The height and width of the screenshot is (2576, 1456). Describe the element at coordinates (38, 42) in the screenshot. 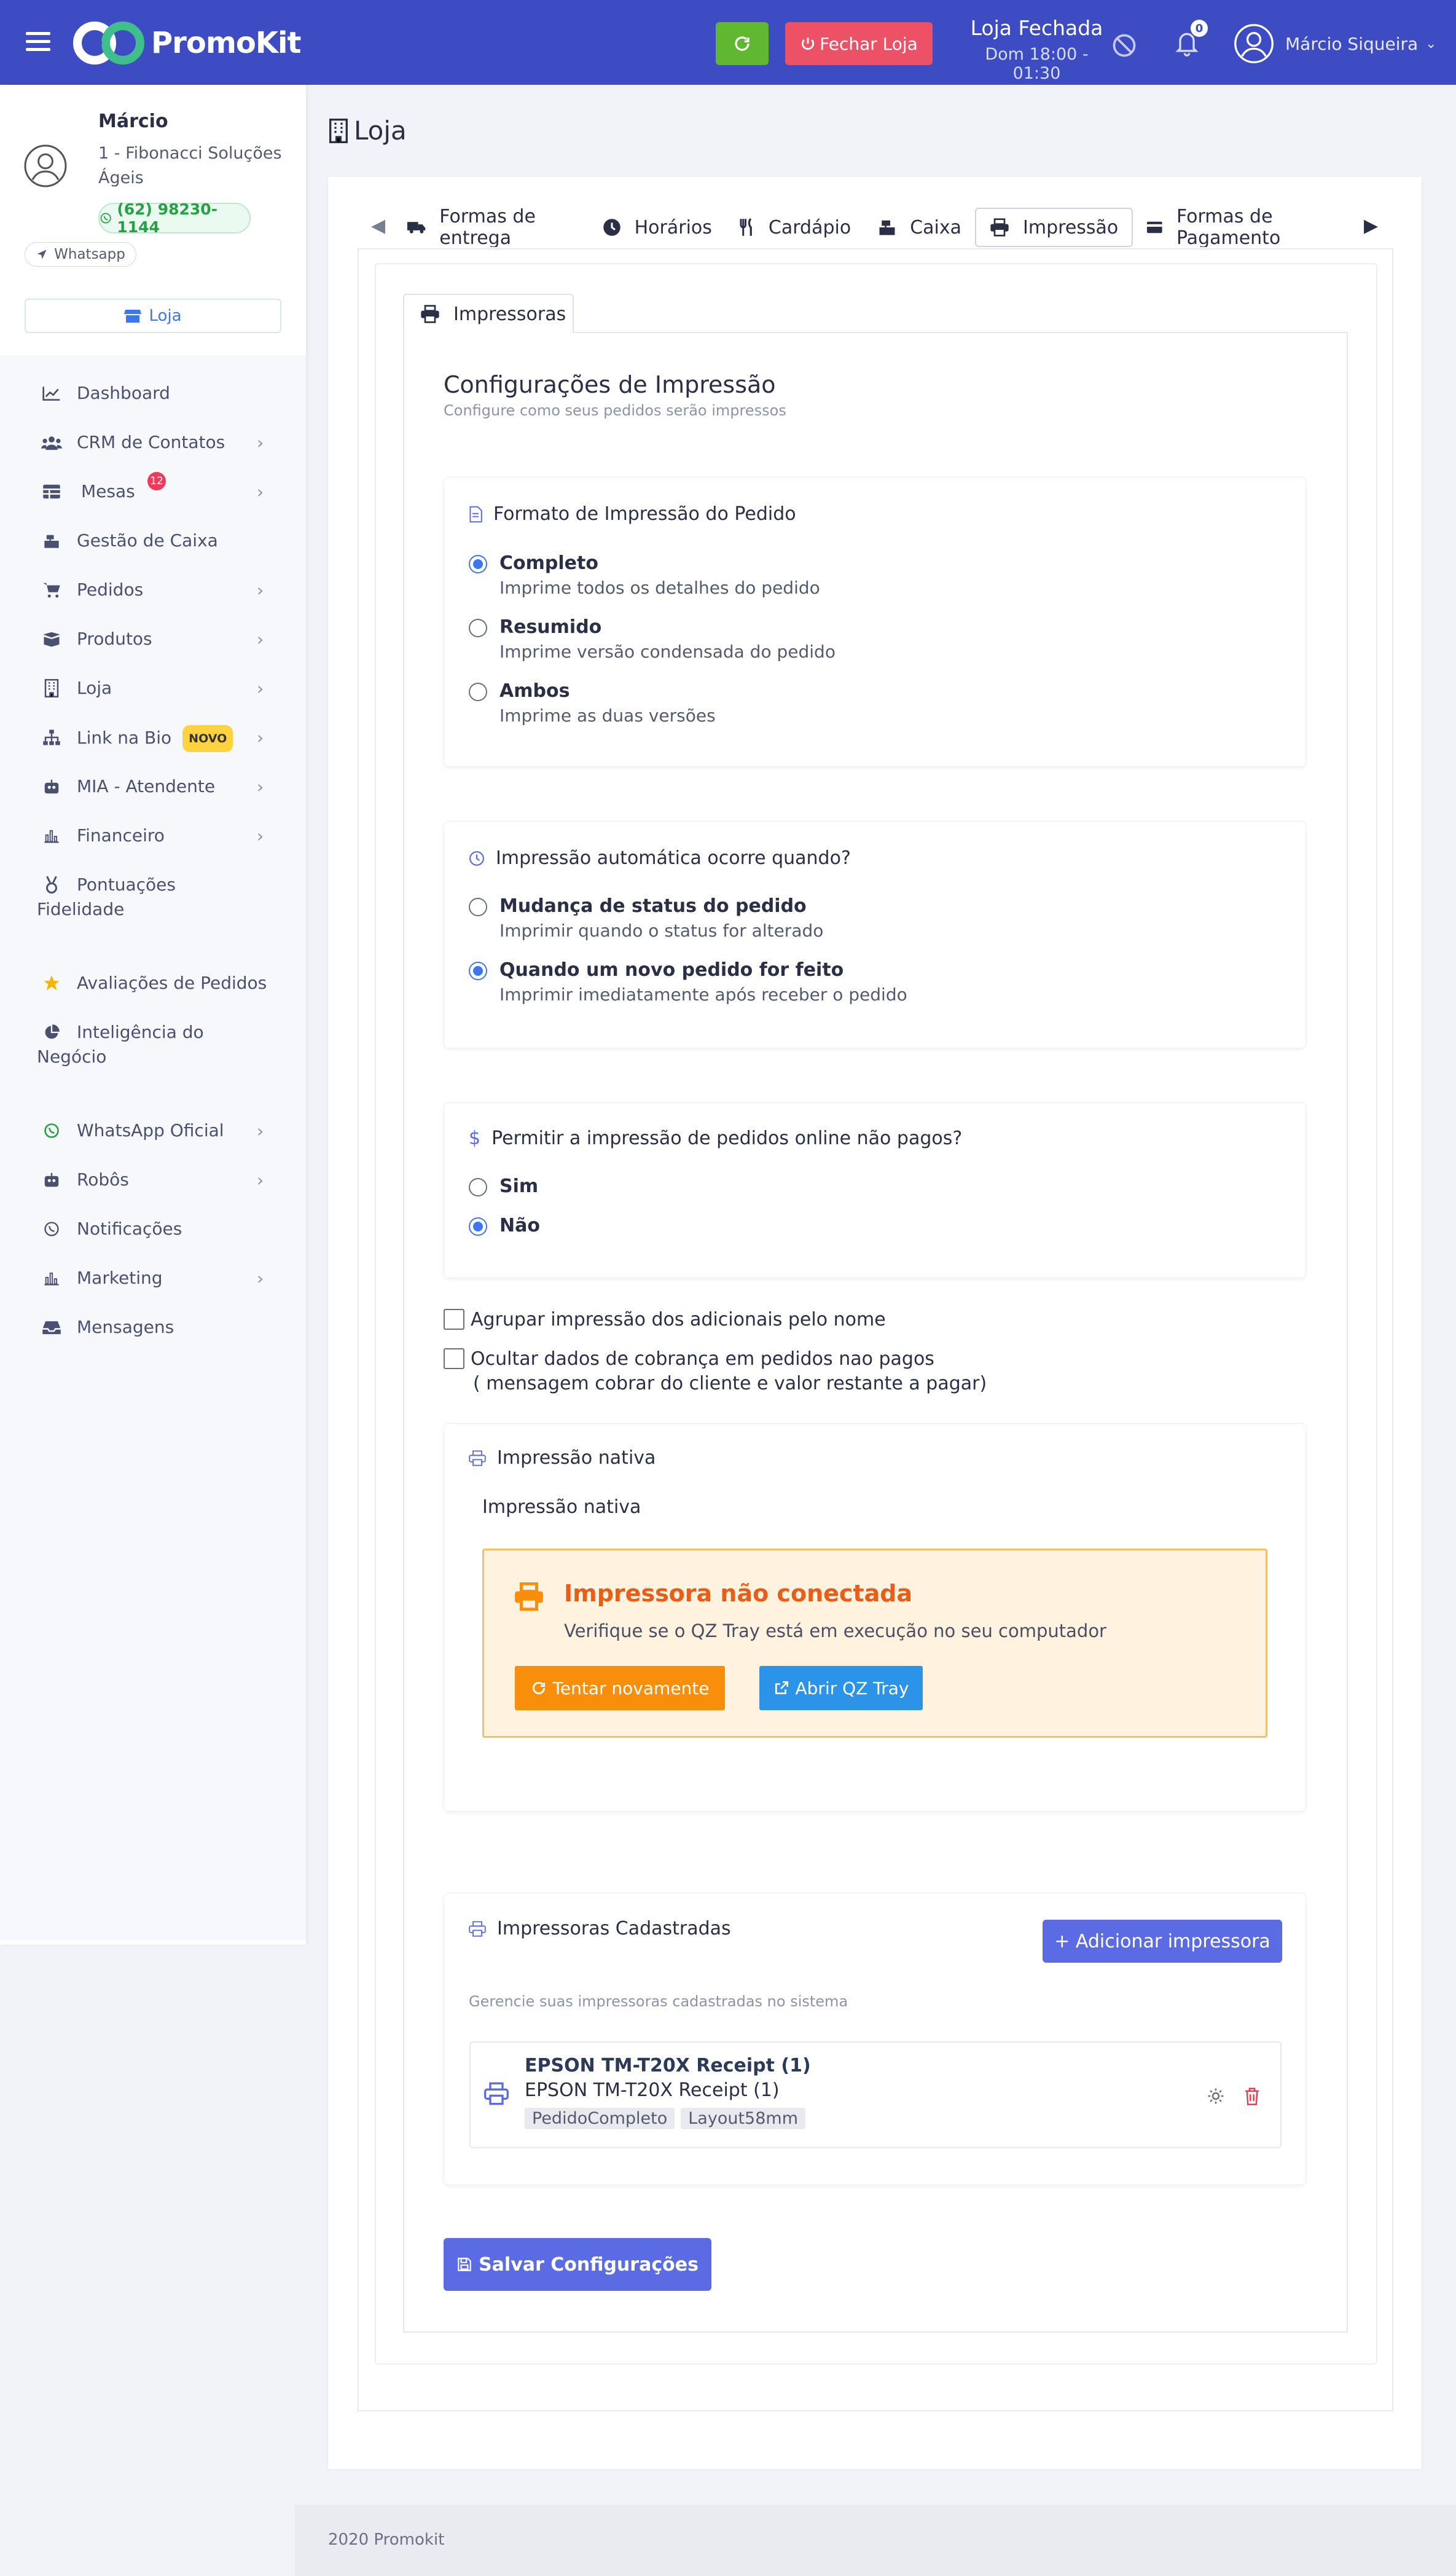

I see `menu-toggle-icon` at that location.